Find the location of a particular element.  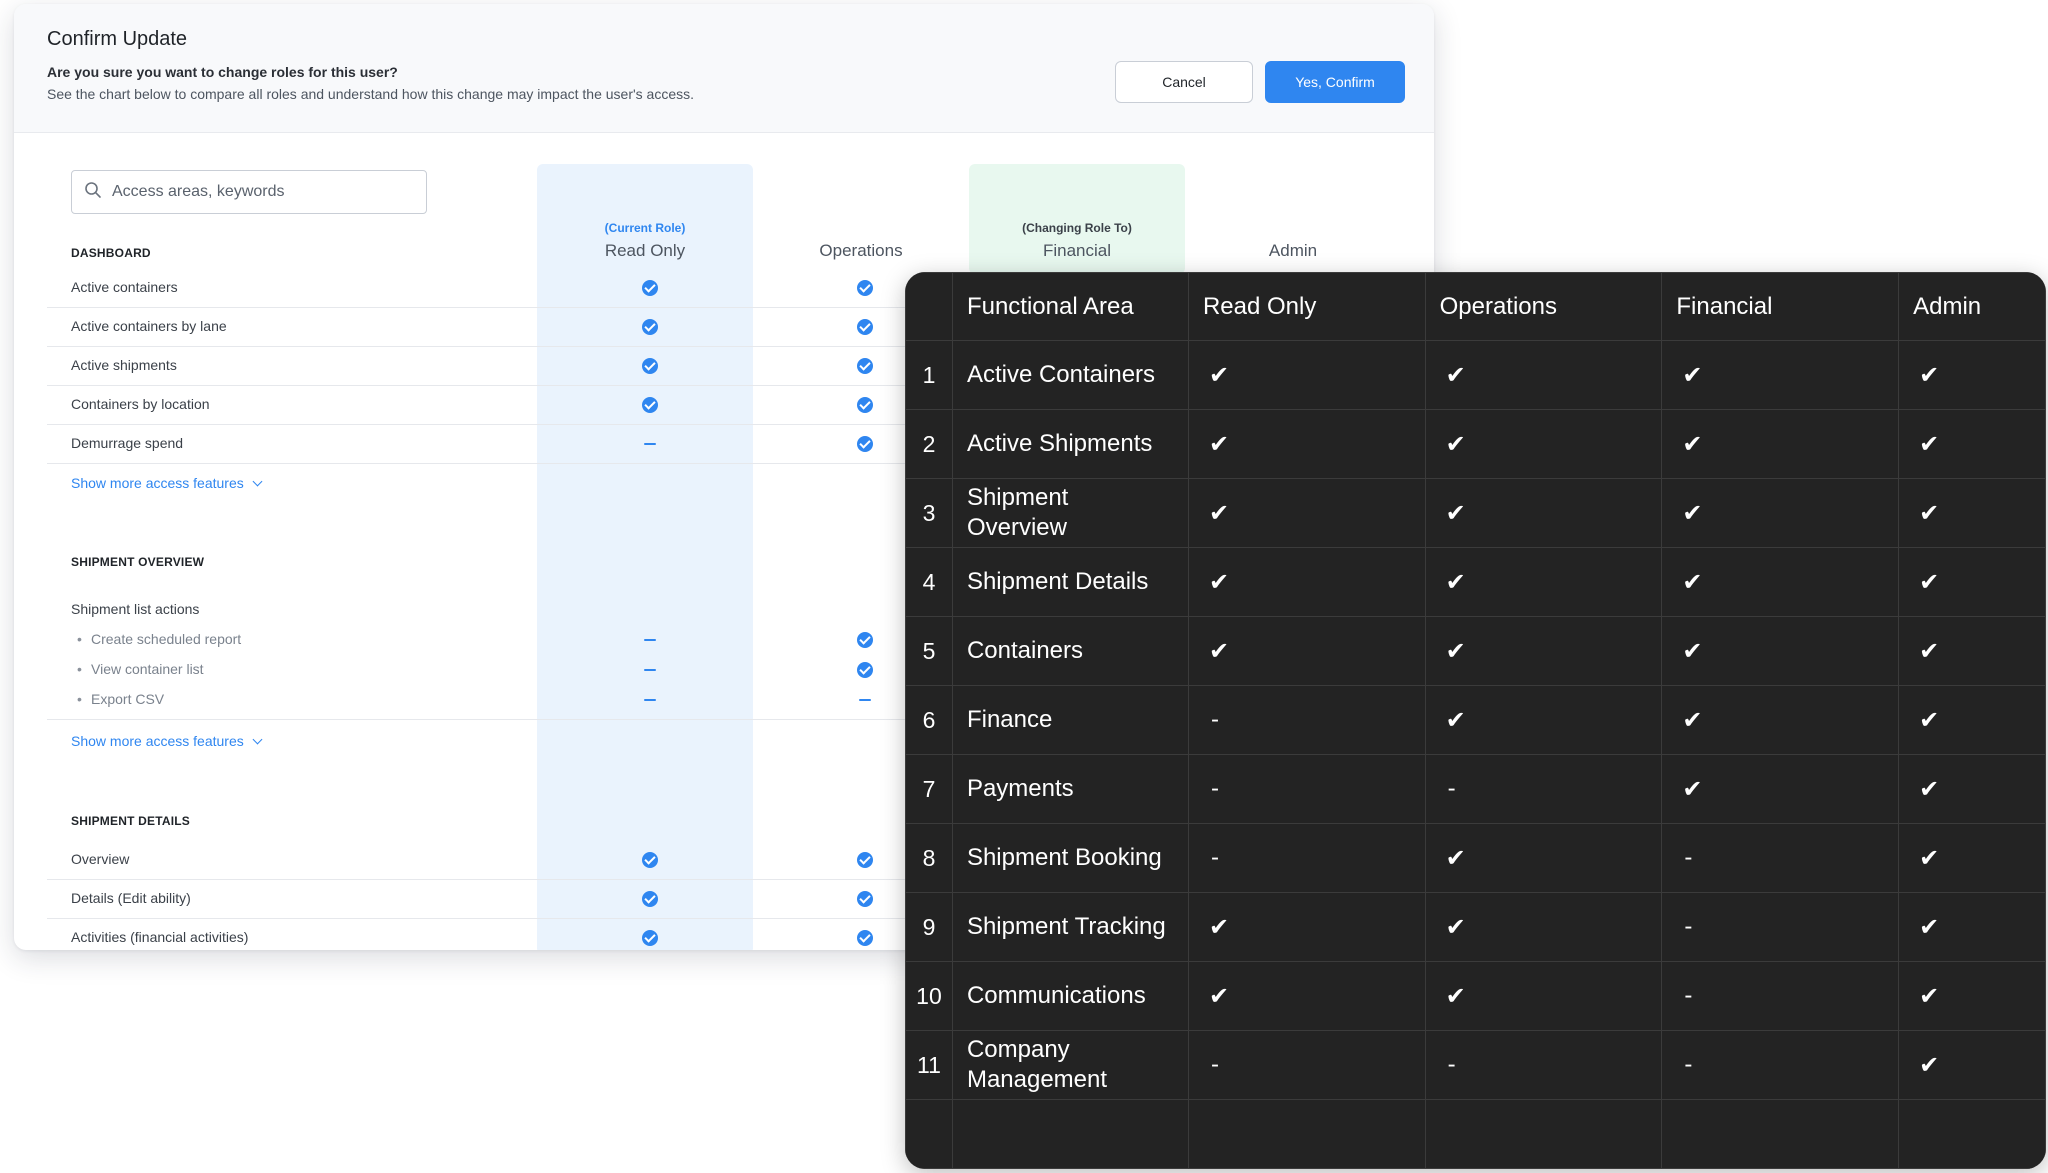

column-name: Operations is located at coordinates (861, 250).